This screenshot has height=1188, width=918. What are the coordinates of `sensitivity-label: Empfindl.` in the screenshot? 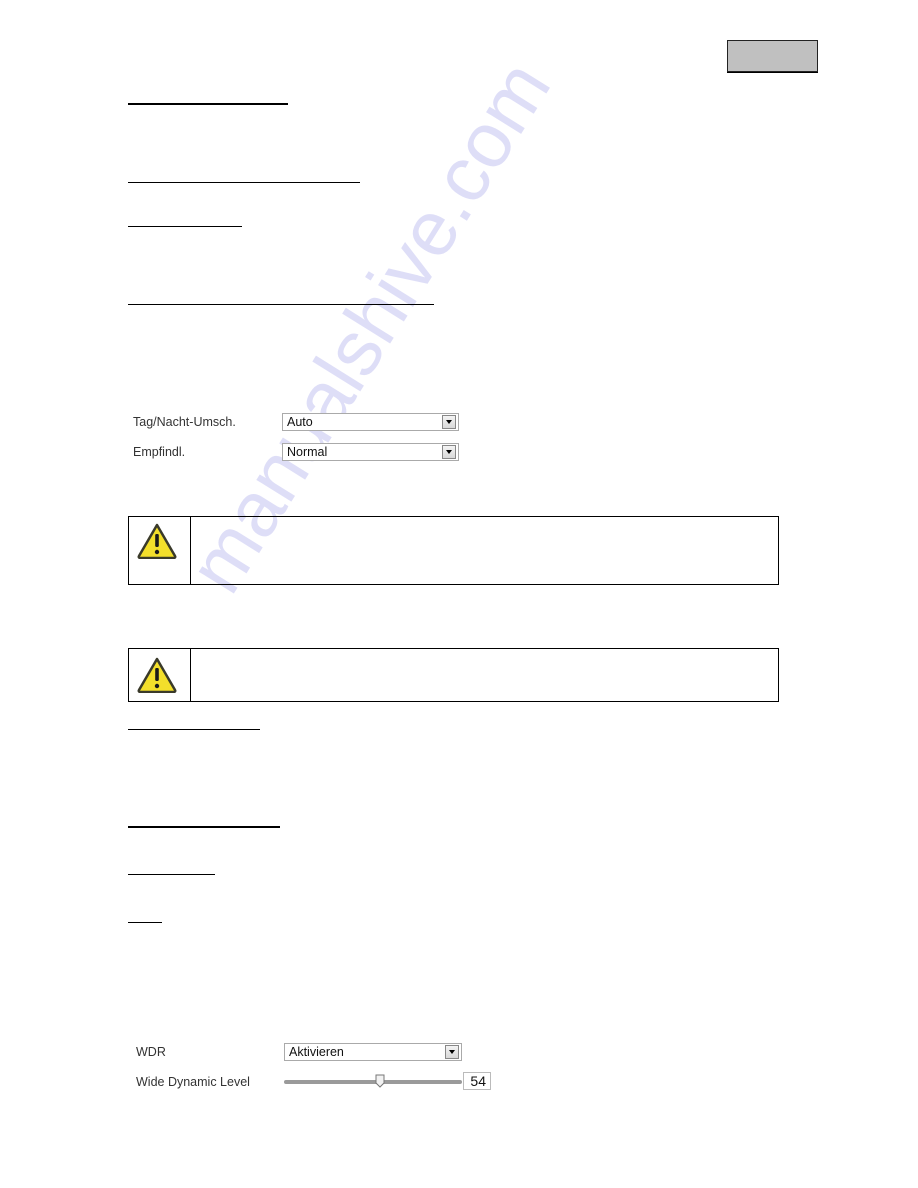 It's located at (159, 452).